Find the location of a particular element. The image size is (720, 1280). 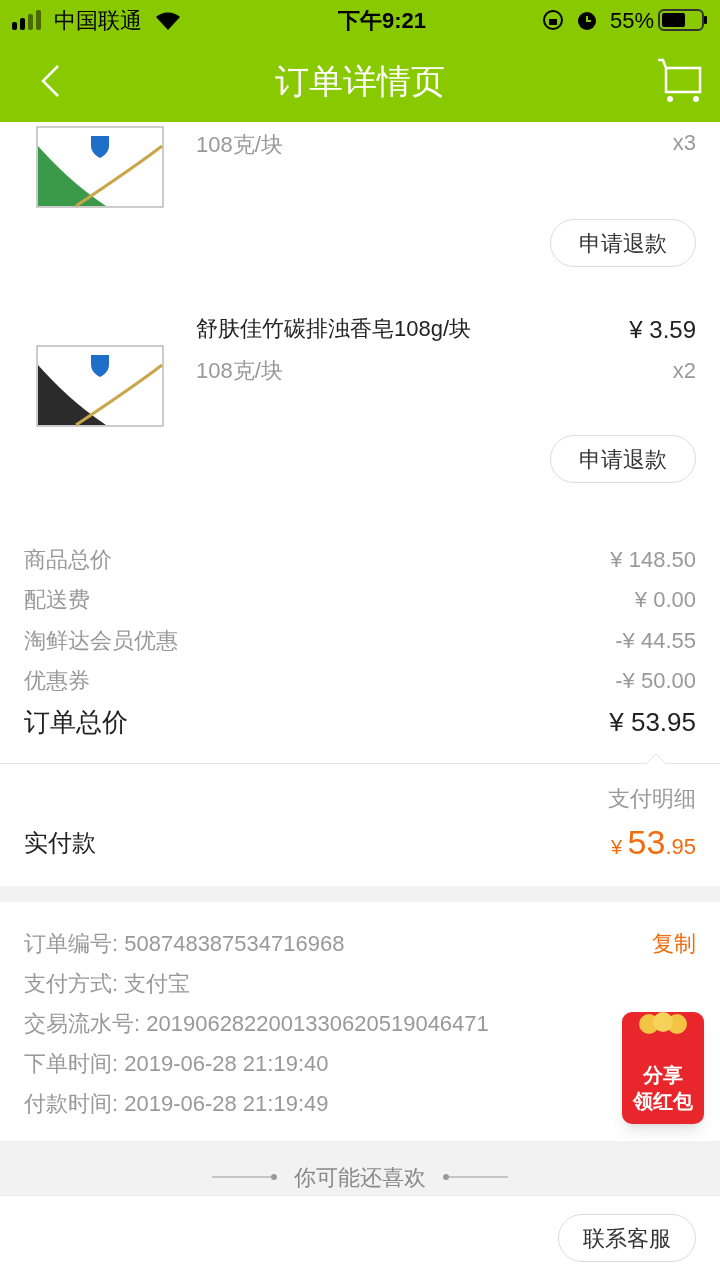

summary-value: ¥ 148.50 is located at coordinates (653, 559).